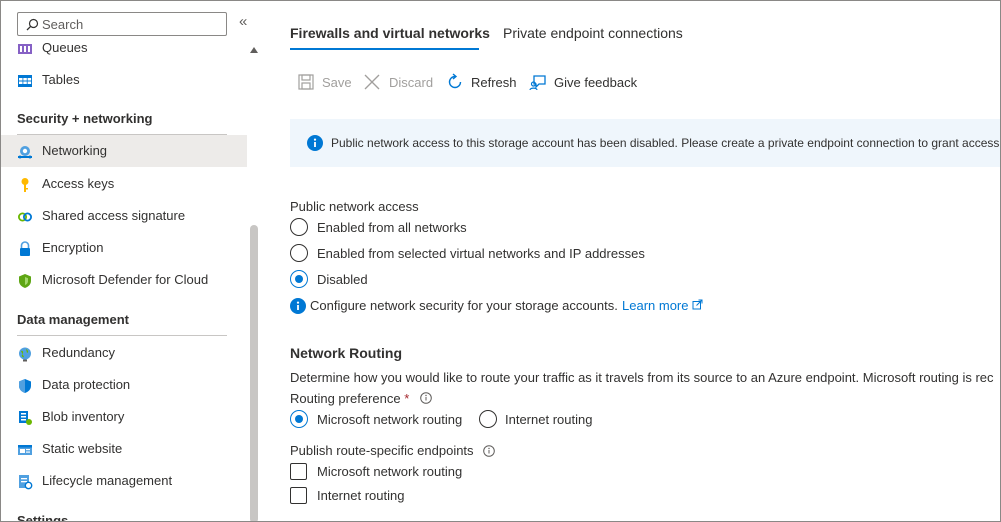 The image size is (1001, 522). I want to click on sidebar-item-label: Encryption, so click(73, 247).